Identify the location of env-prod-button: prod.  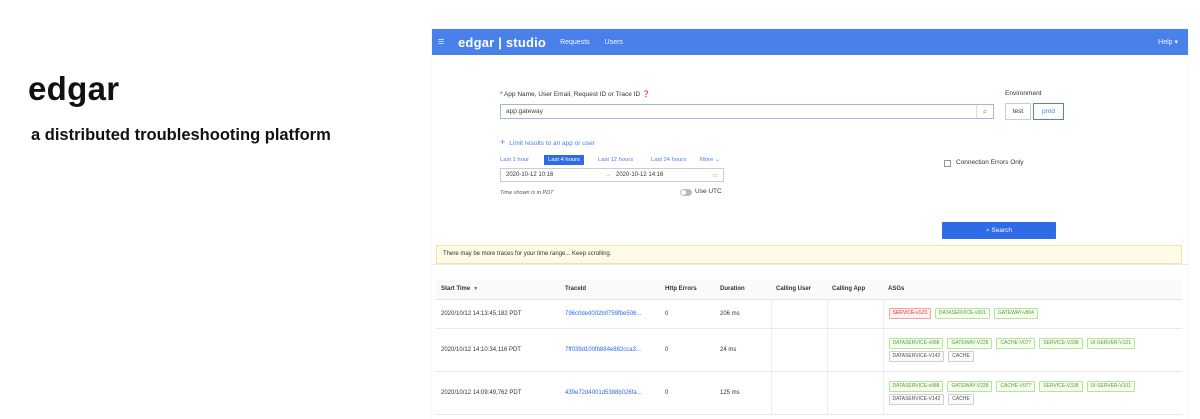
(1048, 111).